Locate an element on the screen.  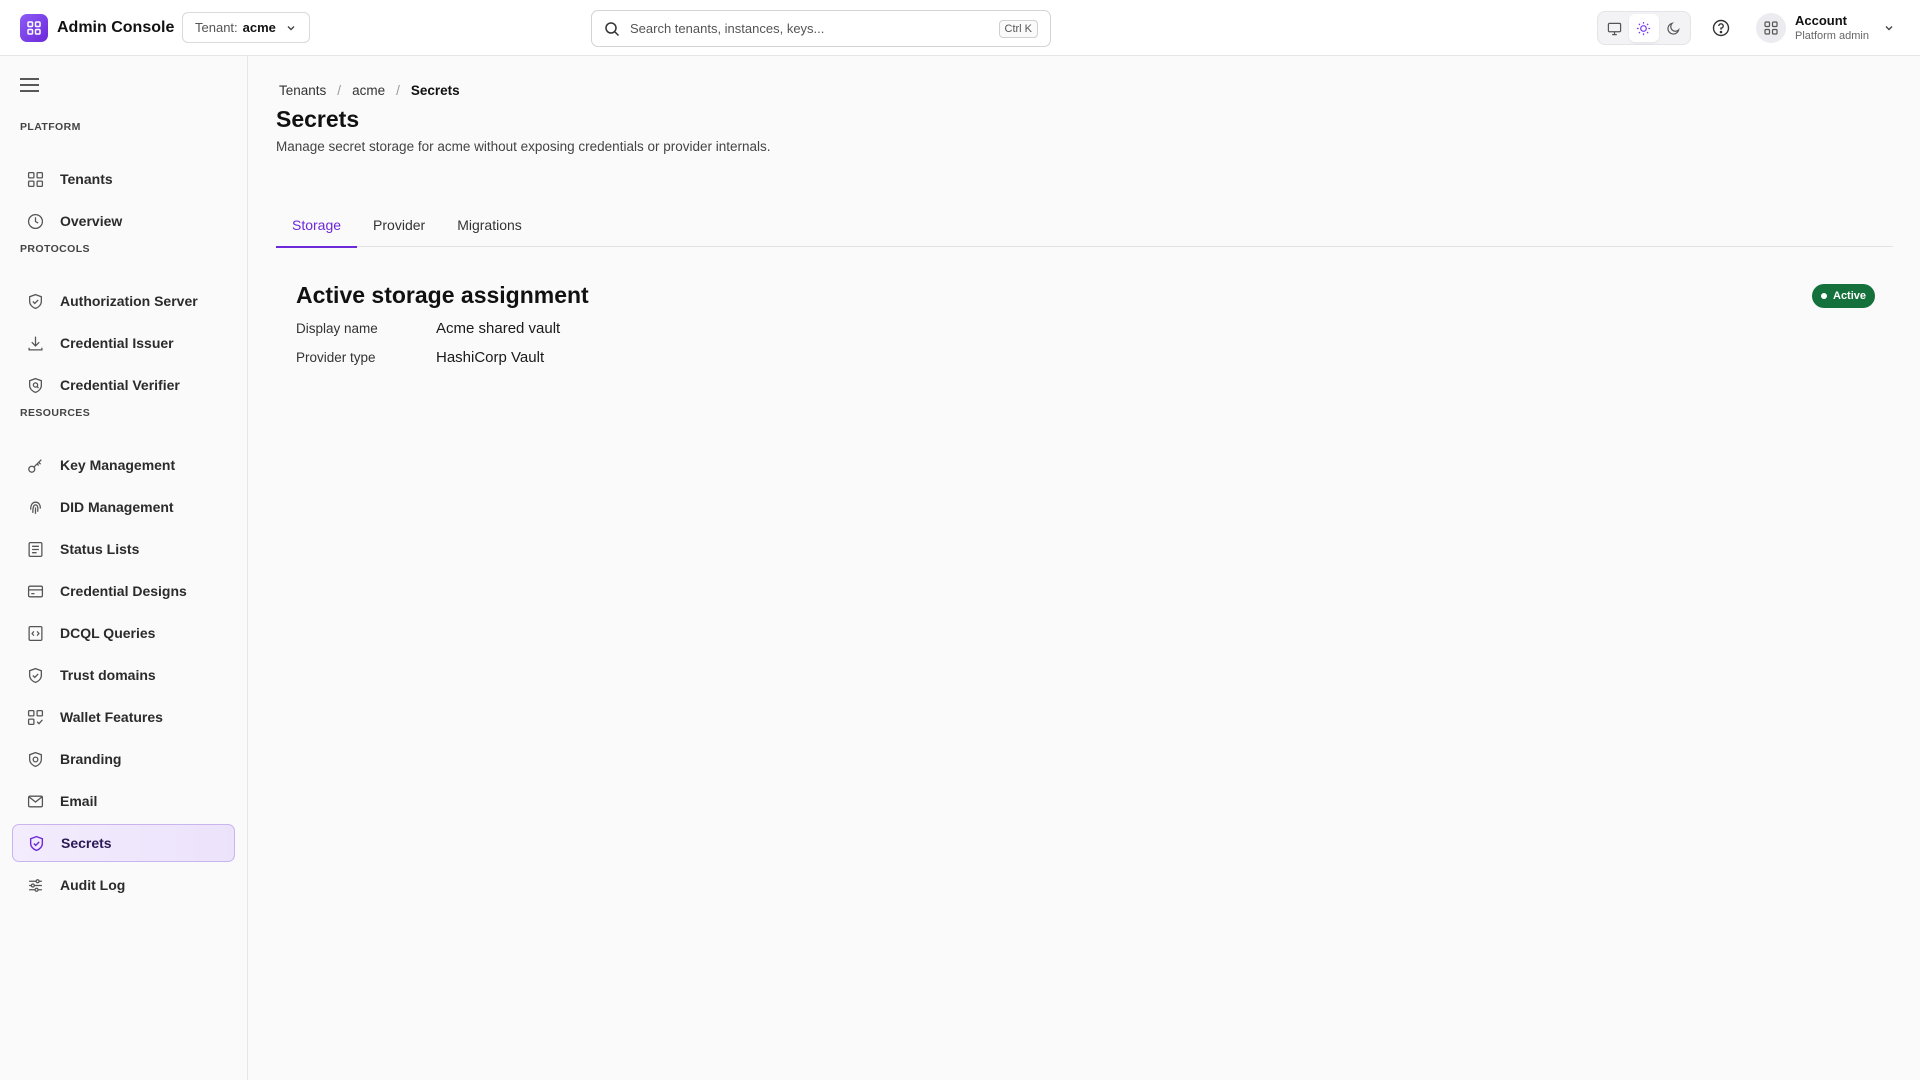
theme-dark-button is located at coordinates (1673, 28).